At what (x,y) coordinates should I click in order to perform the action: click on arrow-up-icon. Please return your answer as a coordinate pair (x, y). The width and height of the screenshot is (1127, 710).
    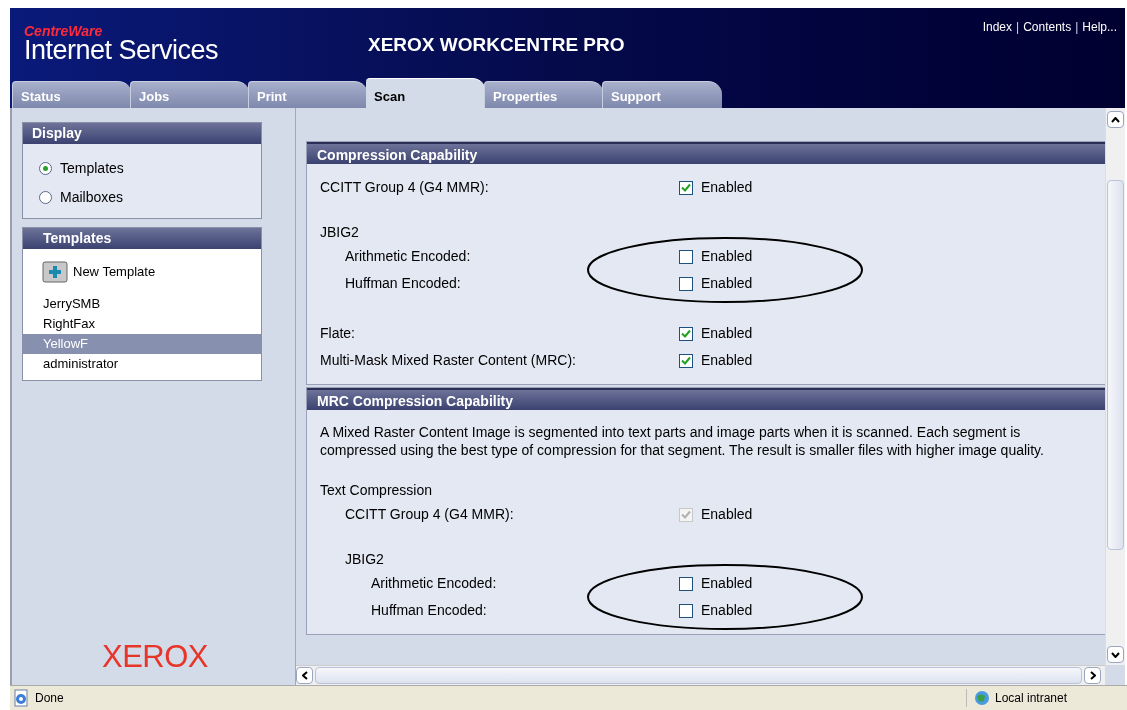
    Looking at the image, I should click on (1115, 119).